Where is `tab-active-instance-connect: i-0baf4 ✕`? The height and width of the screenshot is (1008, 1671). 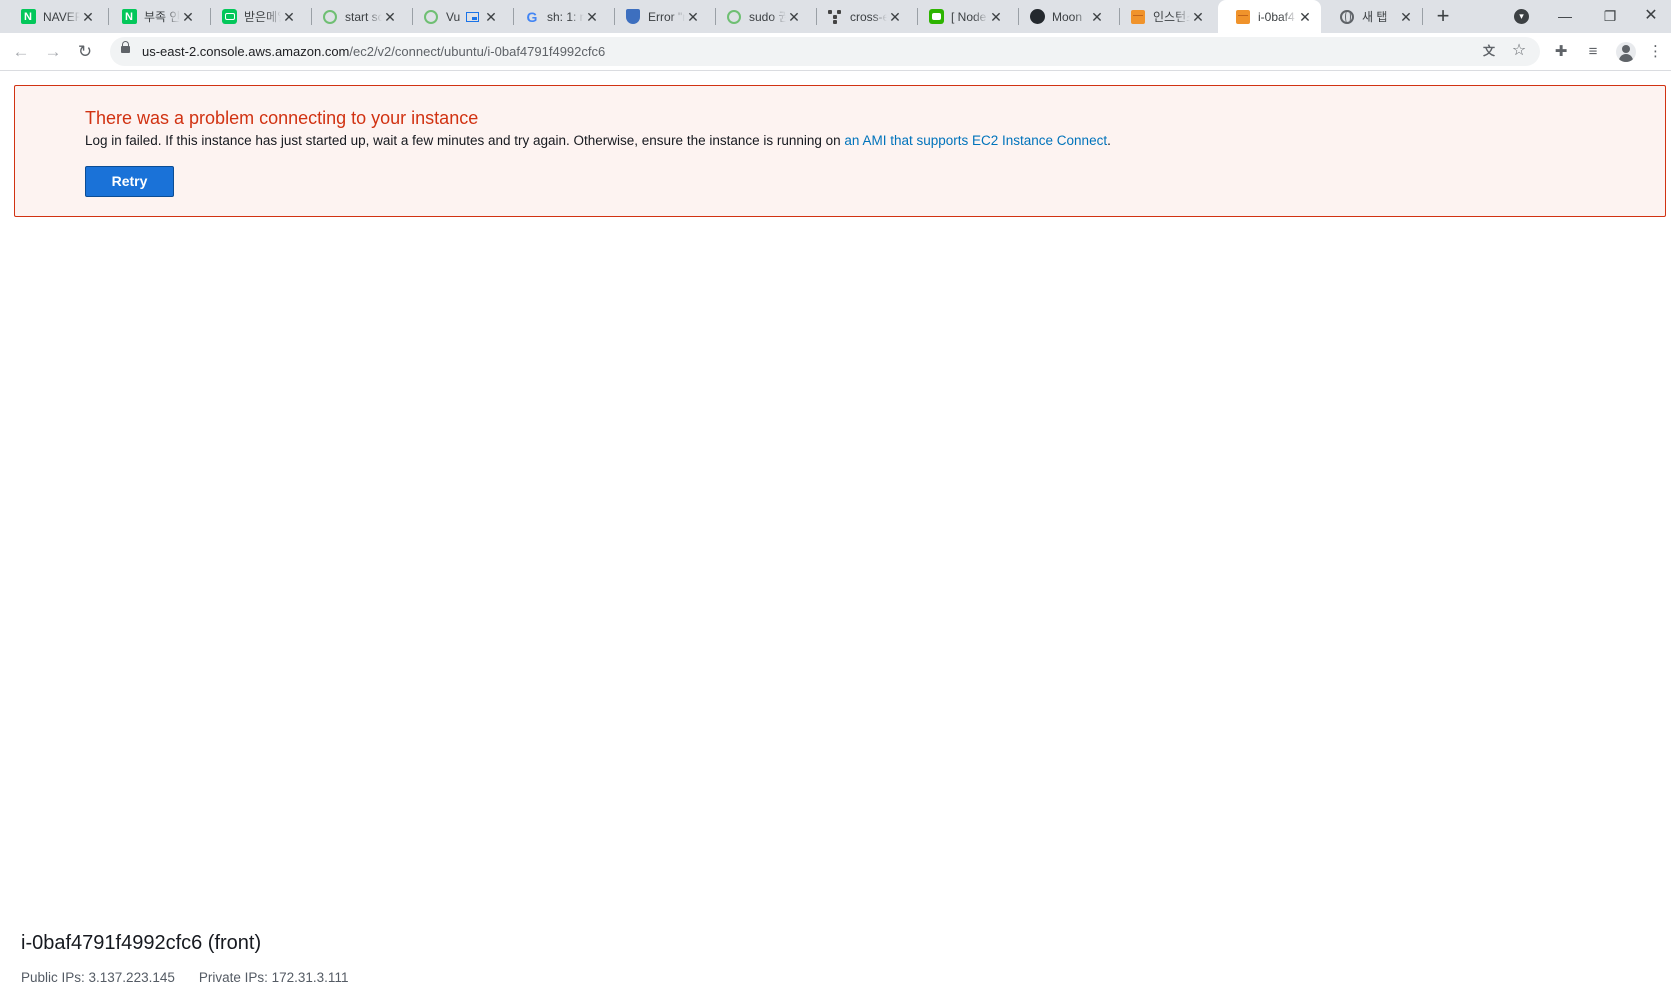 tab-active-instance-connect: i-0baf4 ✕ is located at coordinates (1269, 16).